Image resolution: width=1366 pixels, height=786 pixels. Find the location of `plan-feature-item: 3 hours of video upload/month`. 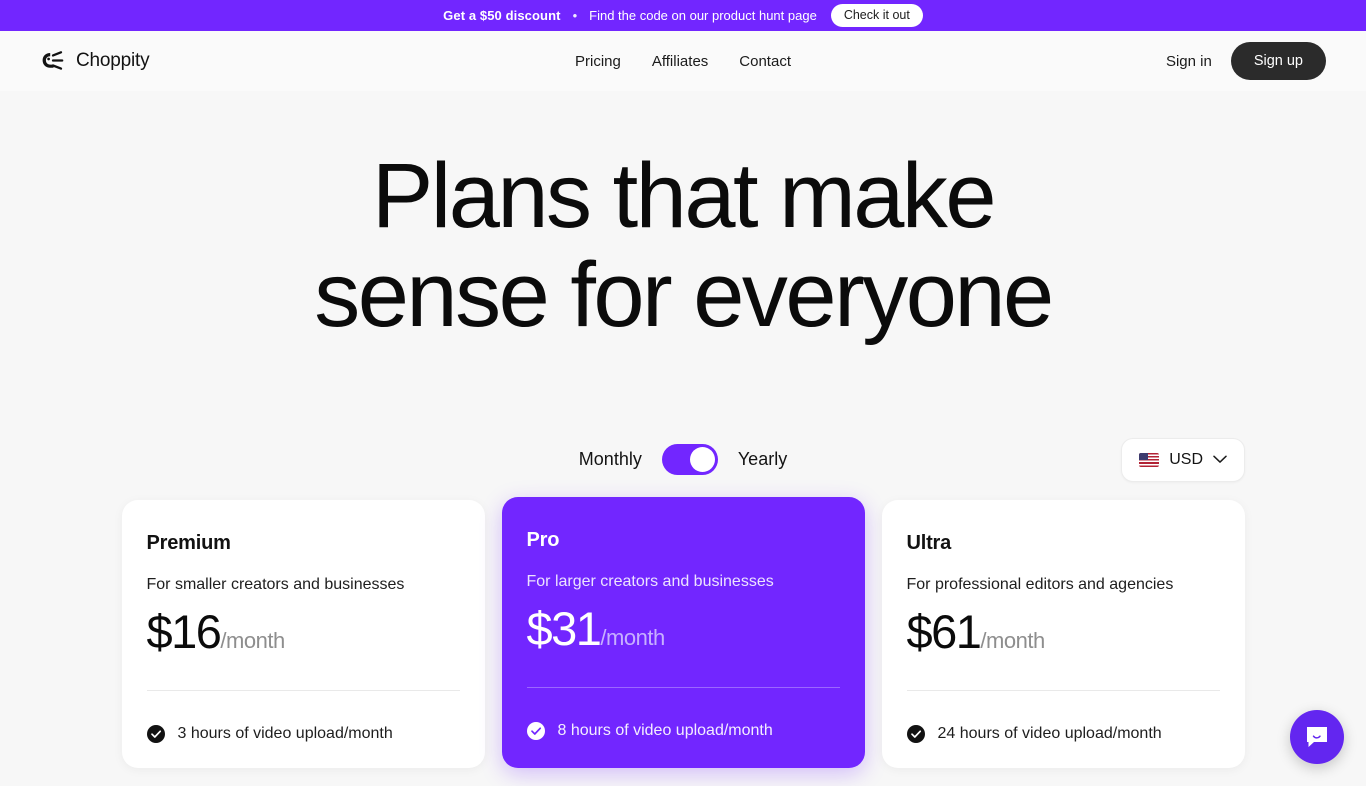

plan-feature-item: 3 hours of video upload/month is located at coordinates (303, 733).